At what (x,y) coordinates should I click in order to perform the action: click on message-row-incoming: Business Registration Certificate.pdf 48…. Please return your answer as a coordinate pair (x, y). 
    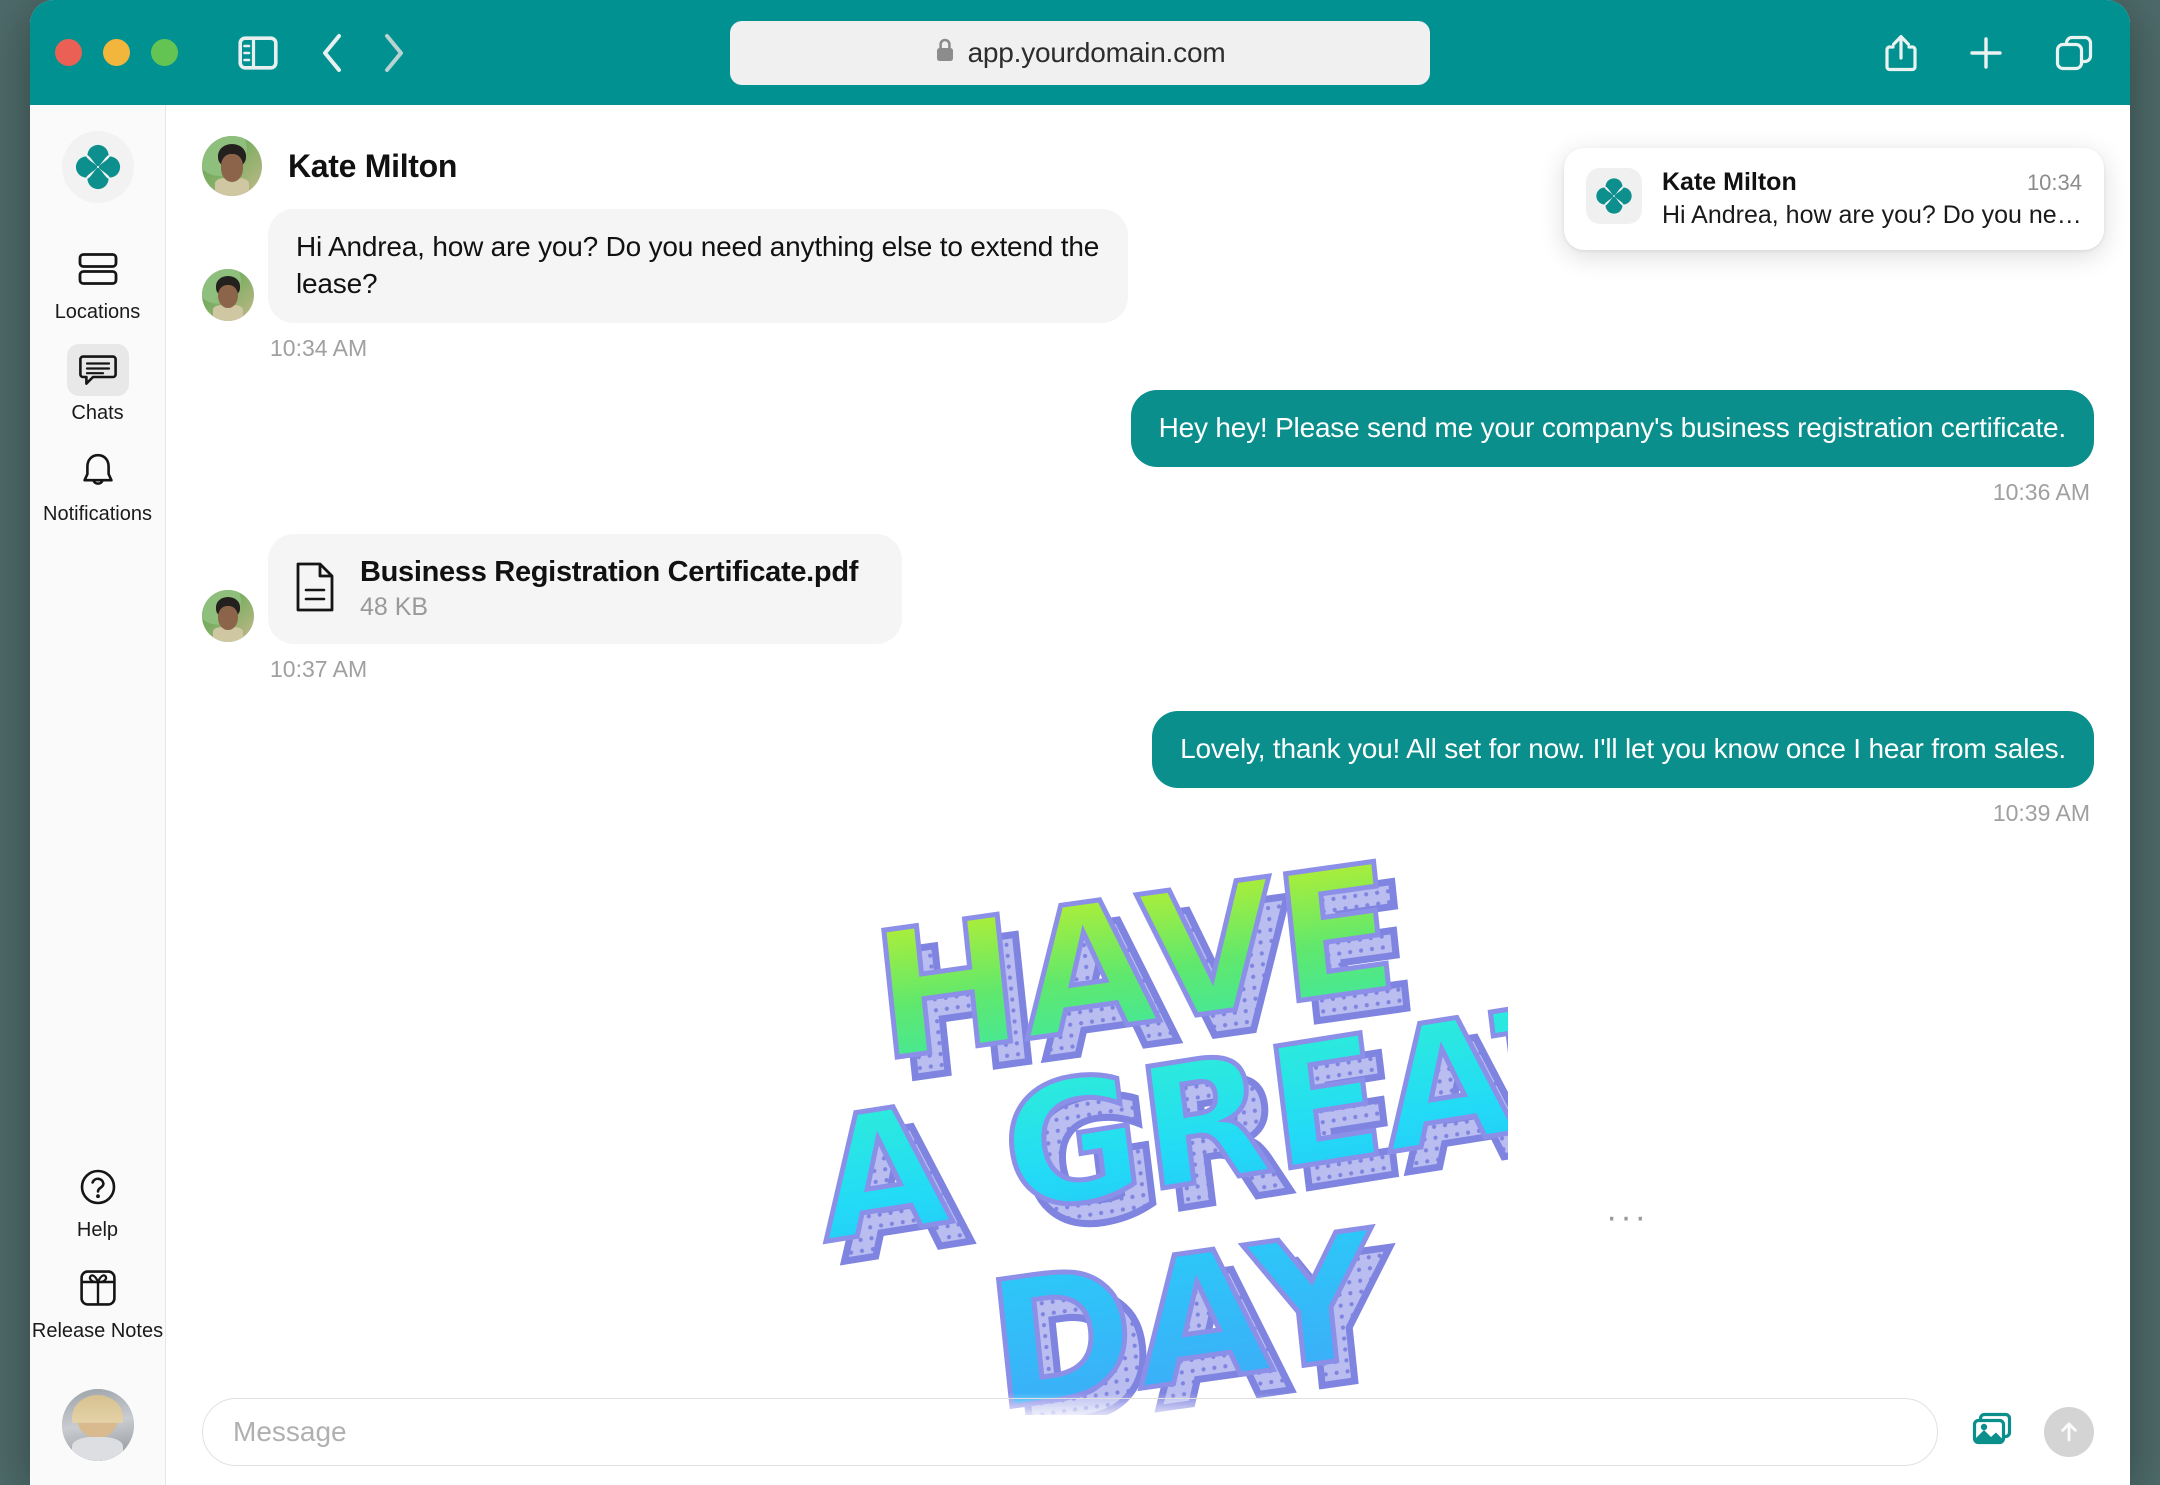
    Looking at the image, I should click on (1148, 589).